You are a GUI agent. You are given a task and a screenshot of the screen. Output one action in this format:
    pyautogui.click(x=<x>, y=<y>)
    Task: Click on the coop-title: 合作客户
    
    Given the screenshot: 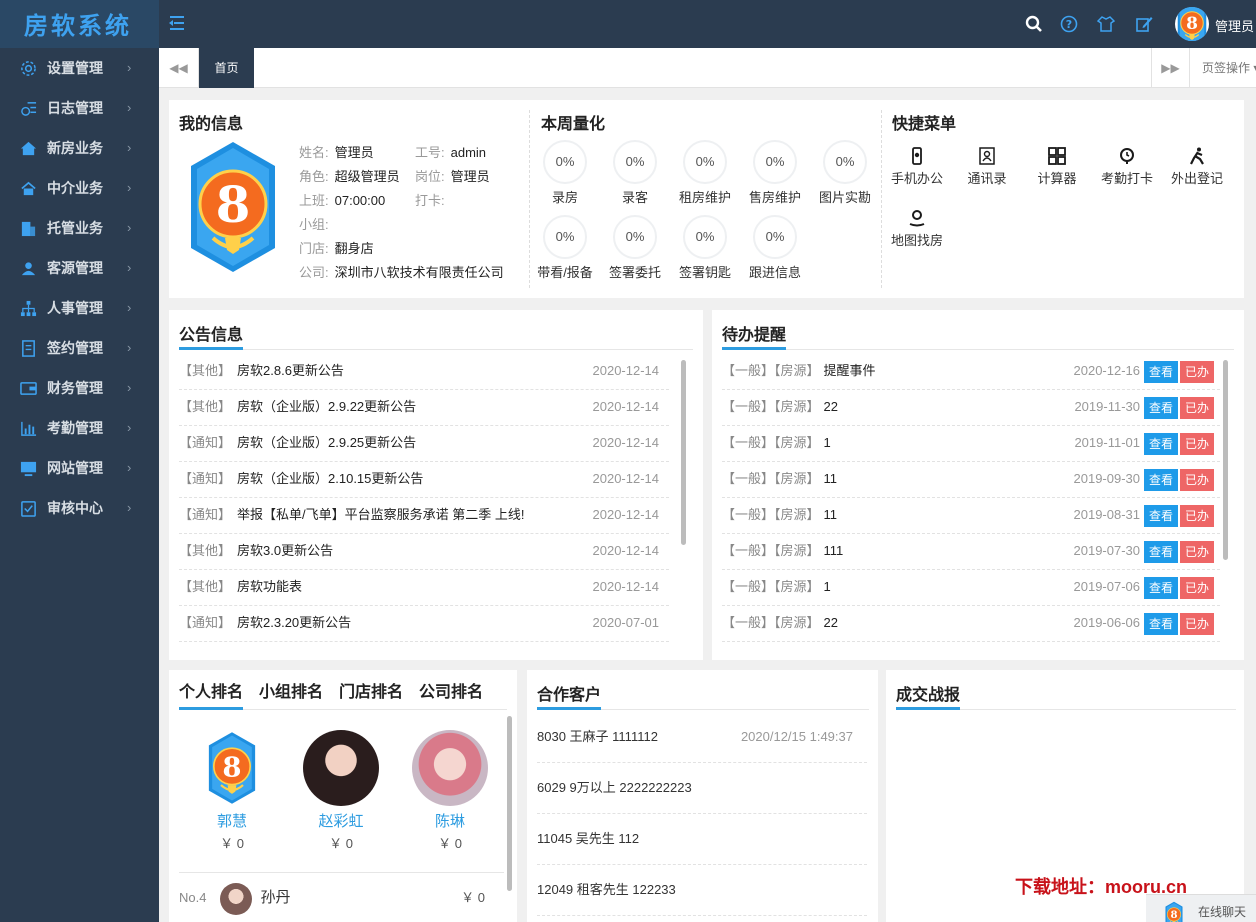 What is the action you would take?
    pyautogui.click(x=569, y=693)
    